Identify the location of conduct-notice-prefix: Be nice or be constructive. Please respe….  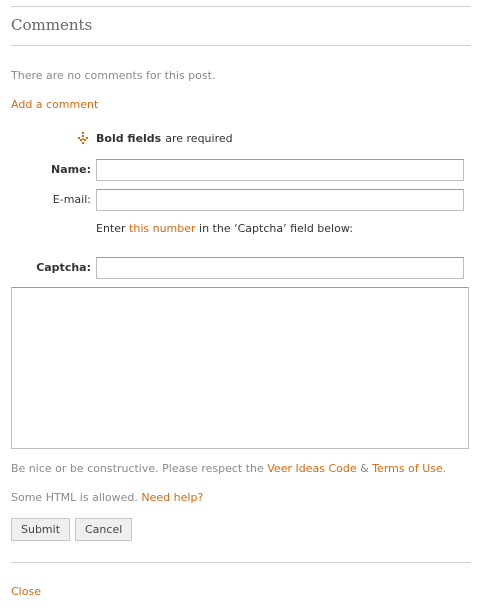
(137, 468).